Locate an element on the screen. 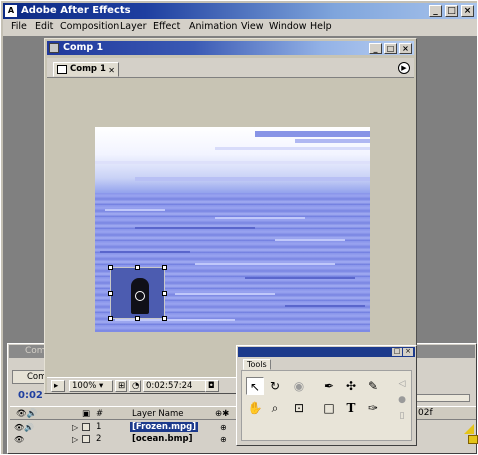 This screenshot has width=478, height=455. comp-tab-label: Comp 1 is located at coordinates (88, 69).